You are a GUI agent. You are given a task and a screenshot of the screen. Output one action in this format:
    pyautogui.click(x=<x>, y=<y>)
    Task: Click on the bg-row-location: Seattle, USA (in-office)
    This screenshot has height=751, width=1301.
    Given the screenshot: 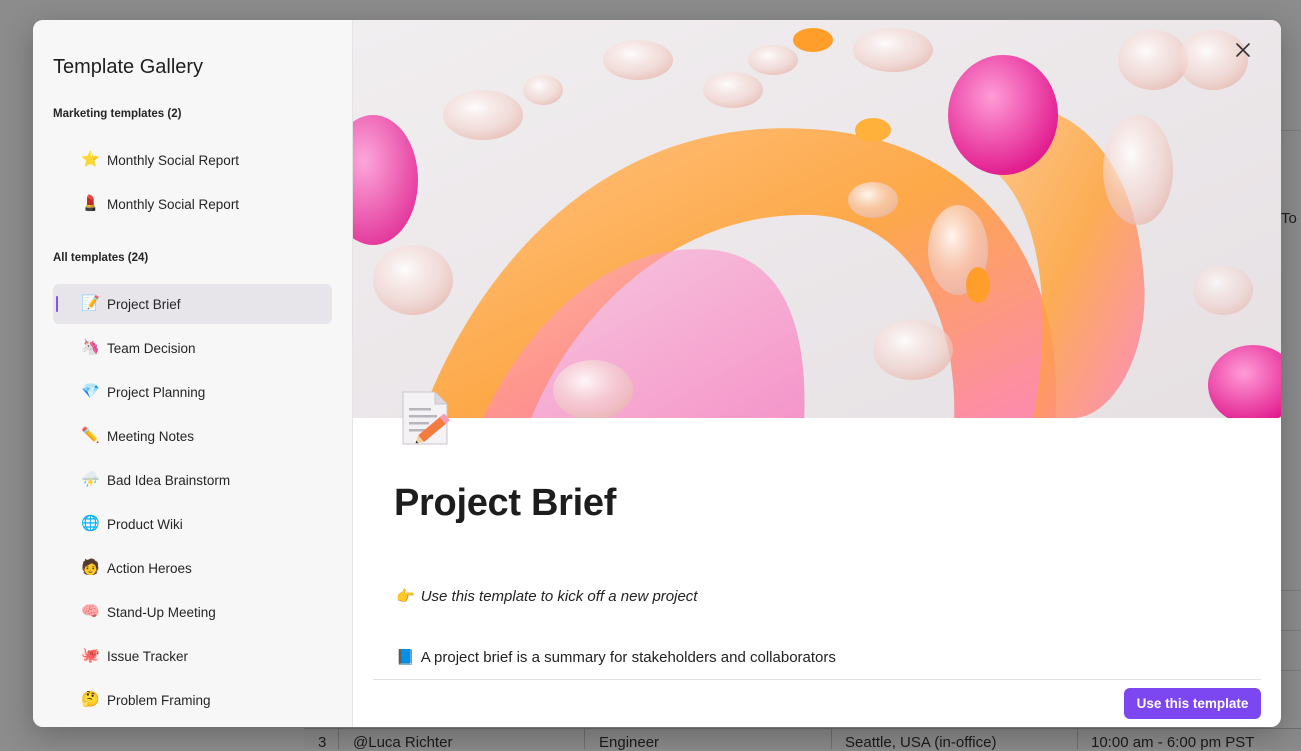 What is the action you would take?
    pyautogui.click(x=921, y=742)
    